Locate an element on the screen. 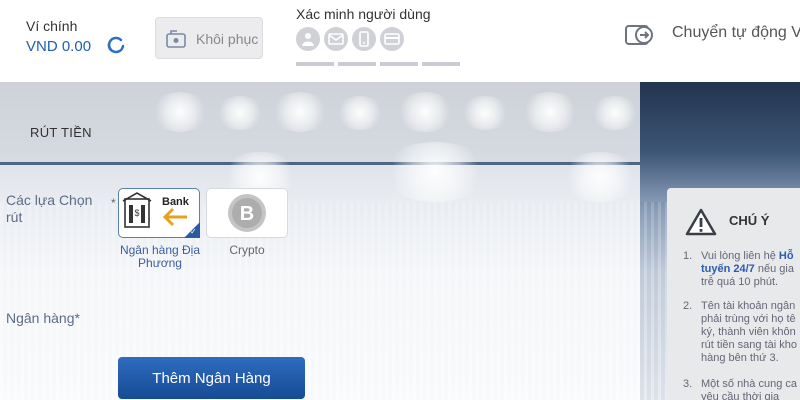 The image size is (800, 400). withdraw-title: RÚT TIỀN is located at coordinates (61, 132).